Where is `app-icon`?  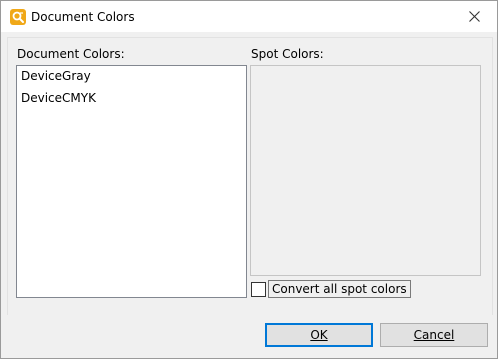 app-icon is located at coordinates (18, 17).